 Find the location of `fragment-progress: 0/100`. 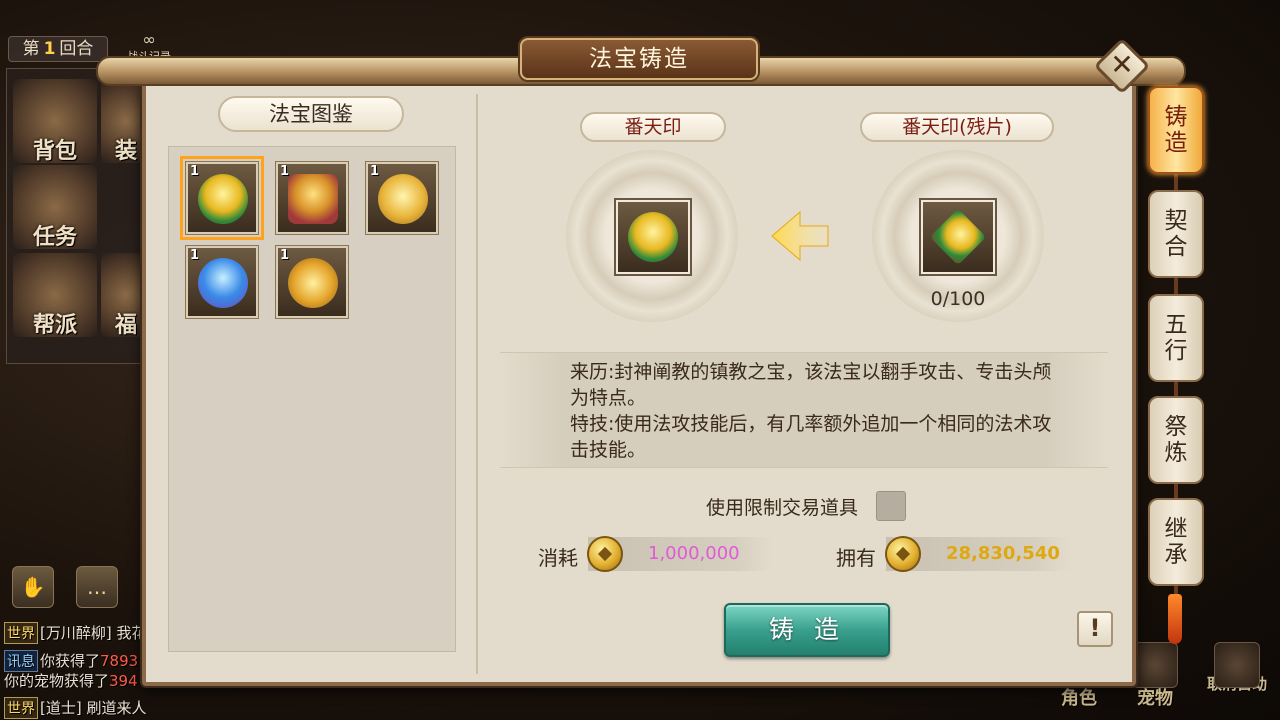

fragment-progress: 0/100 is located at coordinates (958, 299).